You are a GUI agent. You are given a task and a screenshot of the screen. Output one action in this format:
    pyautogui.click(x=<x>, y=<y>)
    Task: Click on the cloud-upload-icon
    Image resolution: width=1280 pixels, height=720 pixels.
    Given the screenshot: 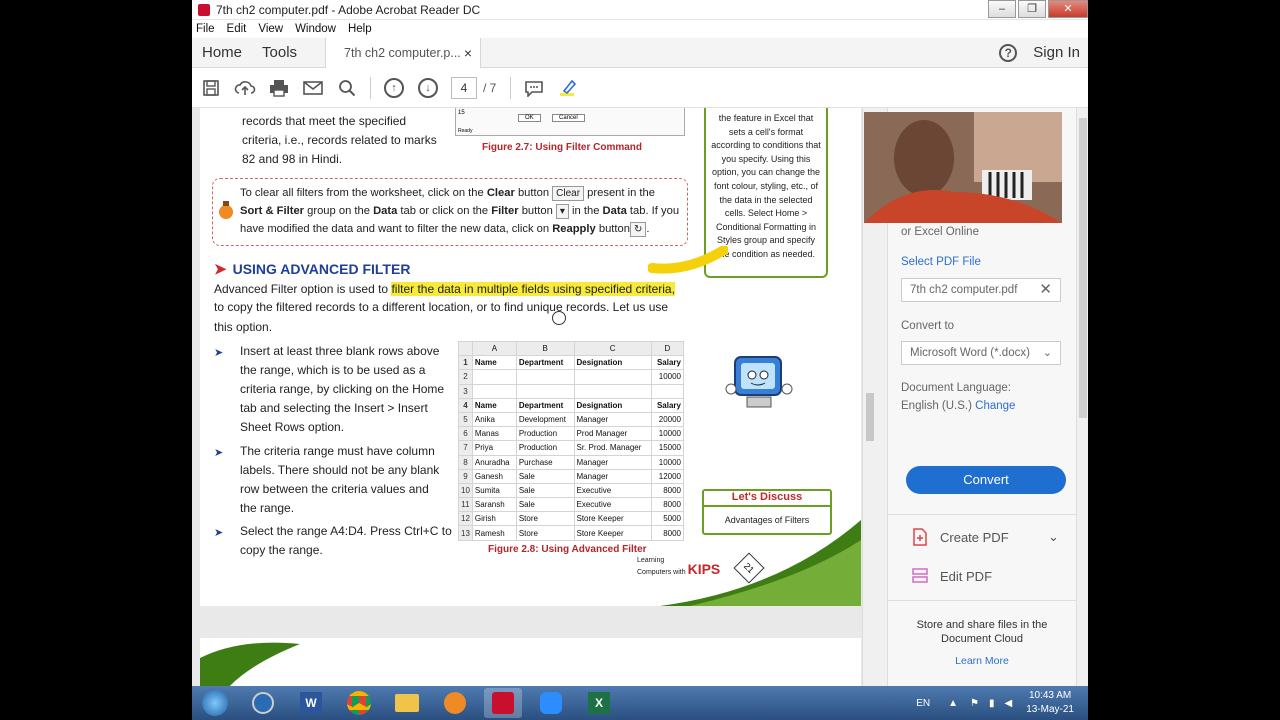 What is the action you would take?
    pyautogui.click(x=245, y=88)
    